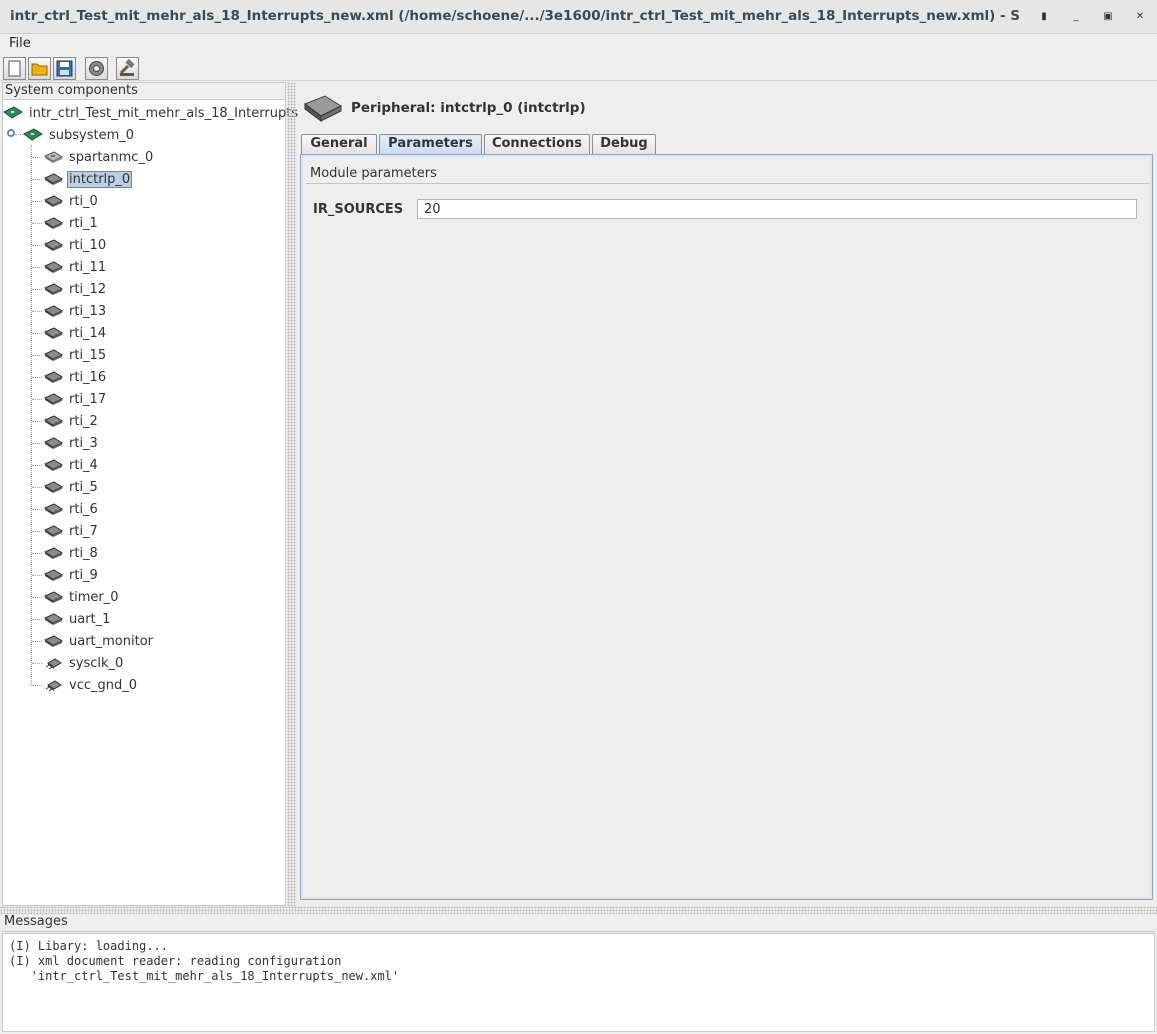 The width and height of the screenshot is (1157, 1034). Describe the element at coordinates (88, 245) in the screenshot. I see `tree-item-label: rti_10` at that location.